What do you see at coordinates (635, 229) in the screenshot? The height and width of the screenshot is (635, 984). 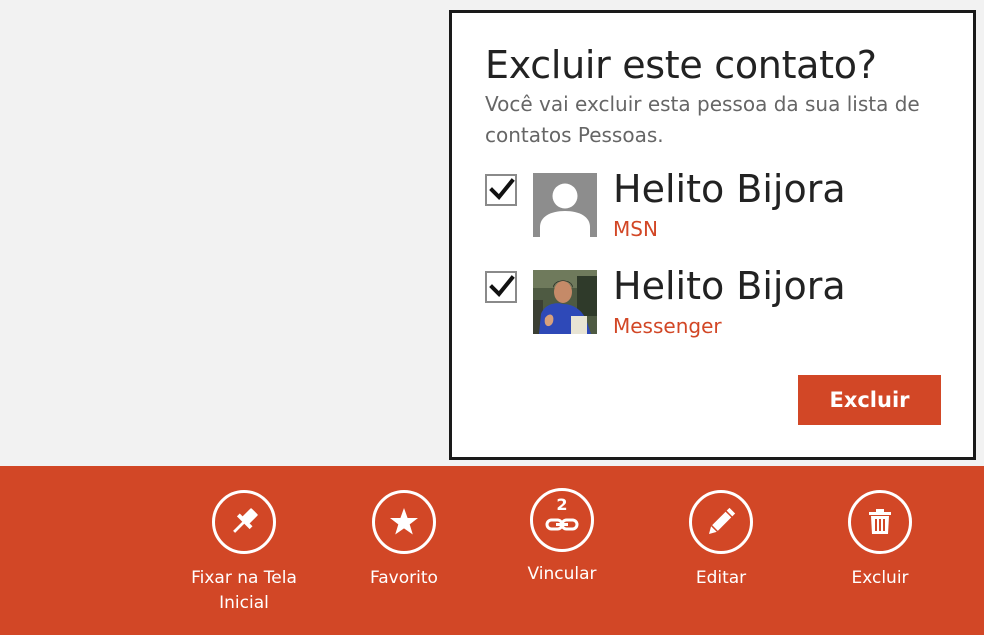 I see `contact-source: MSN` at bounding box center [635, 229].